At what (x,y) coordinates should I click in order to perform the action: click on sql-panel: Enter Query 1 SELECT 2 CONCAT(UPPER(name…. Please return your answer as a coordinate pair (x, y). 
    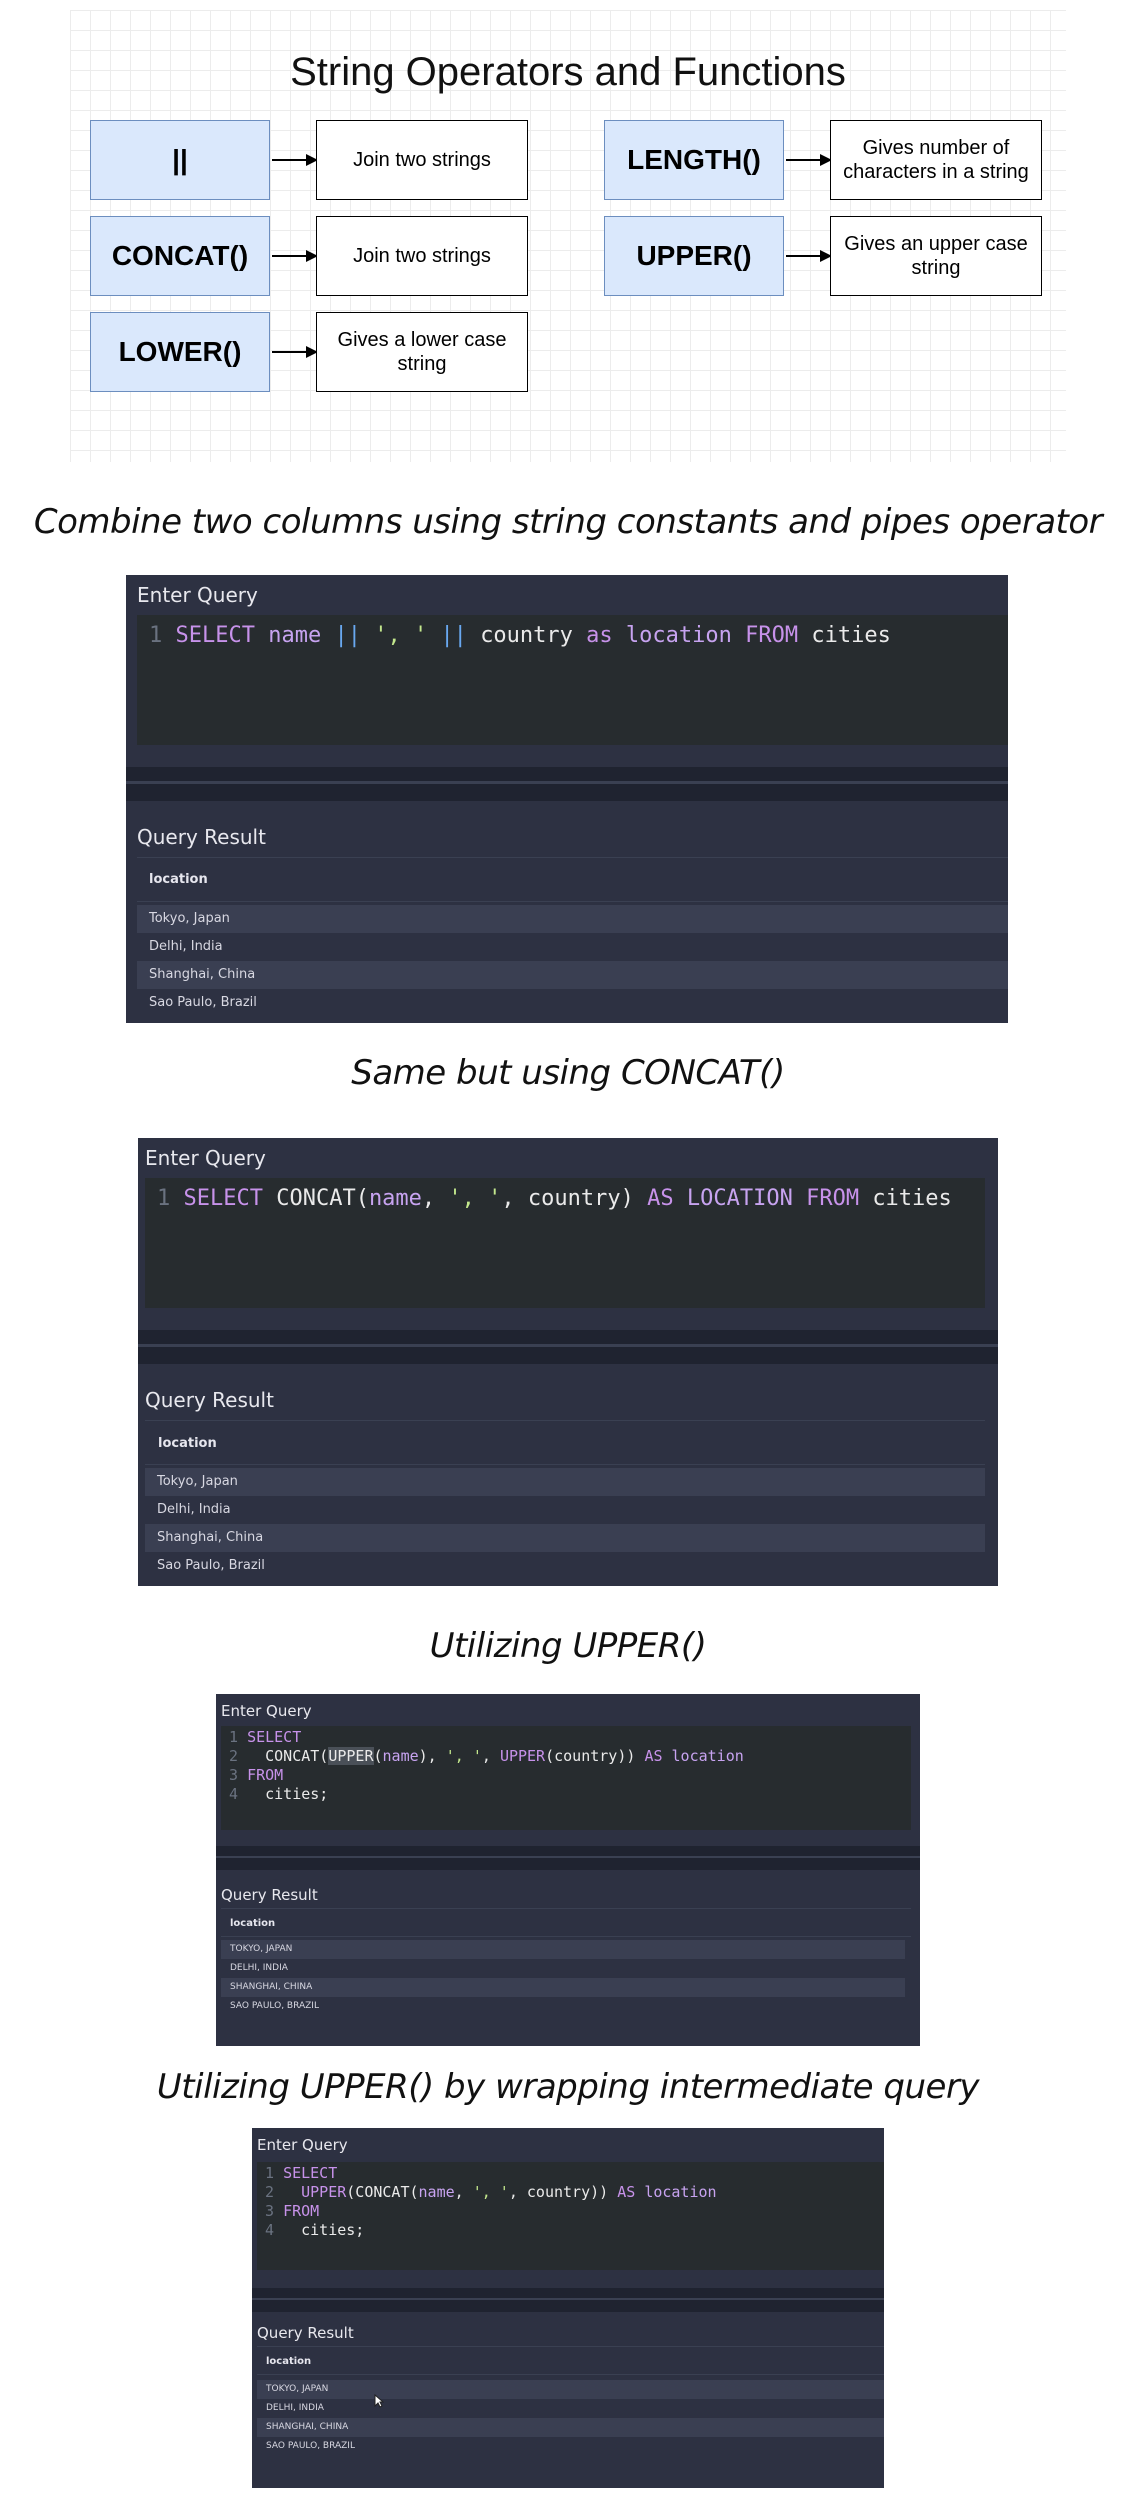
    Looking at the image, I should click on (568, 1870).